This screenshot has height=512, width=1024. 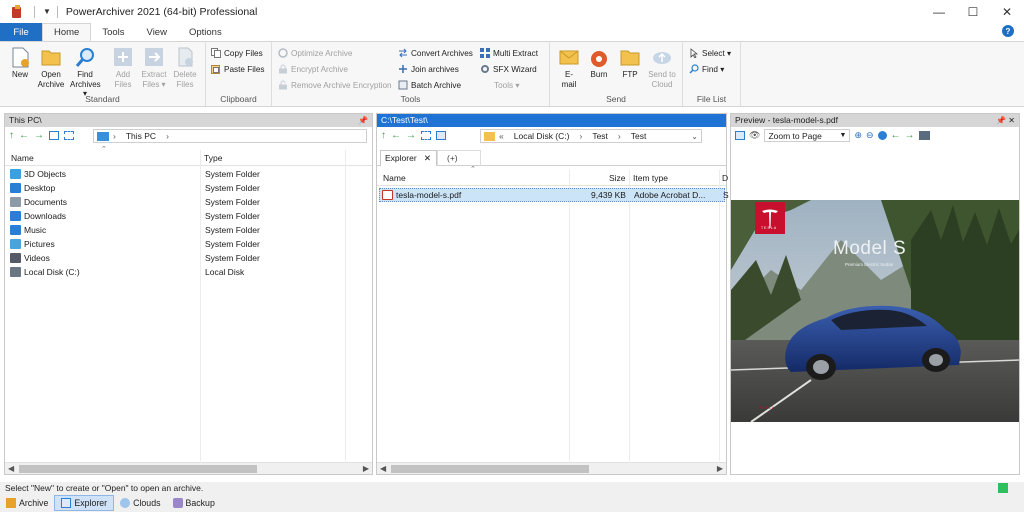 I want to click on new-button: New, so click(x=20, y=63).